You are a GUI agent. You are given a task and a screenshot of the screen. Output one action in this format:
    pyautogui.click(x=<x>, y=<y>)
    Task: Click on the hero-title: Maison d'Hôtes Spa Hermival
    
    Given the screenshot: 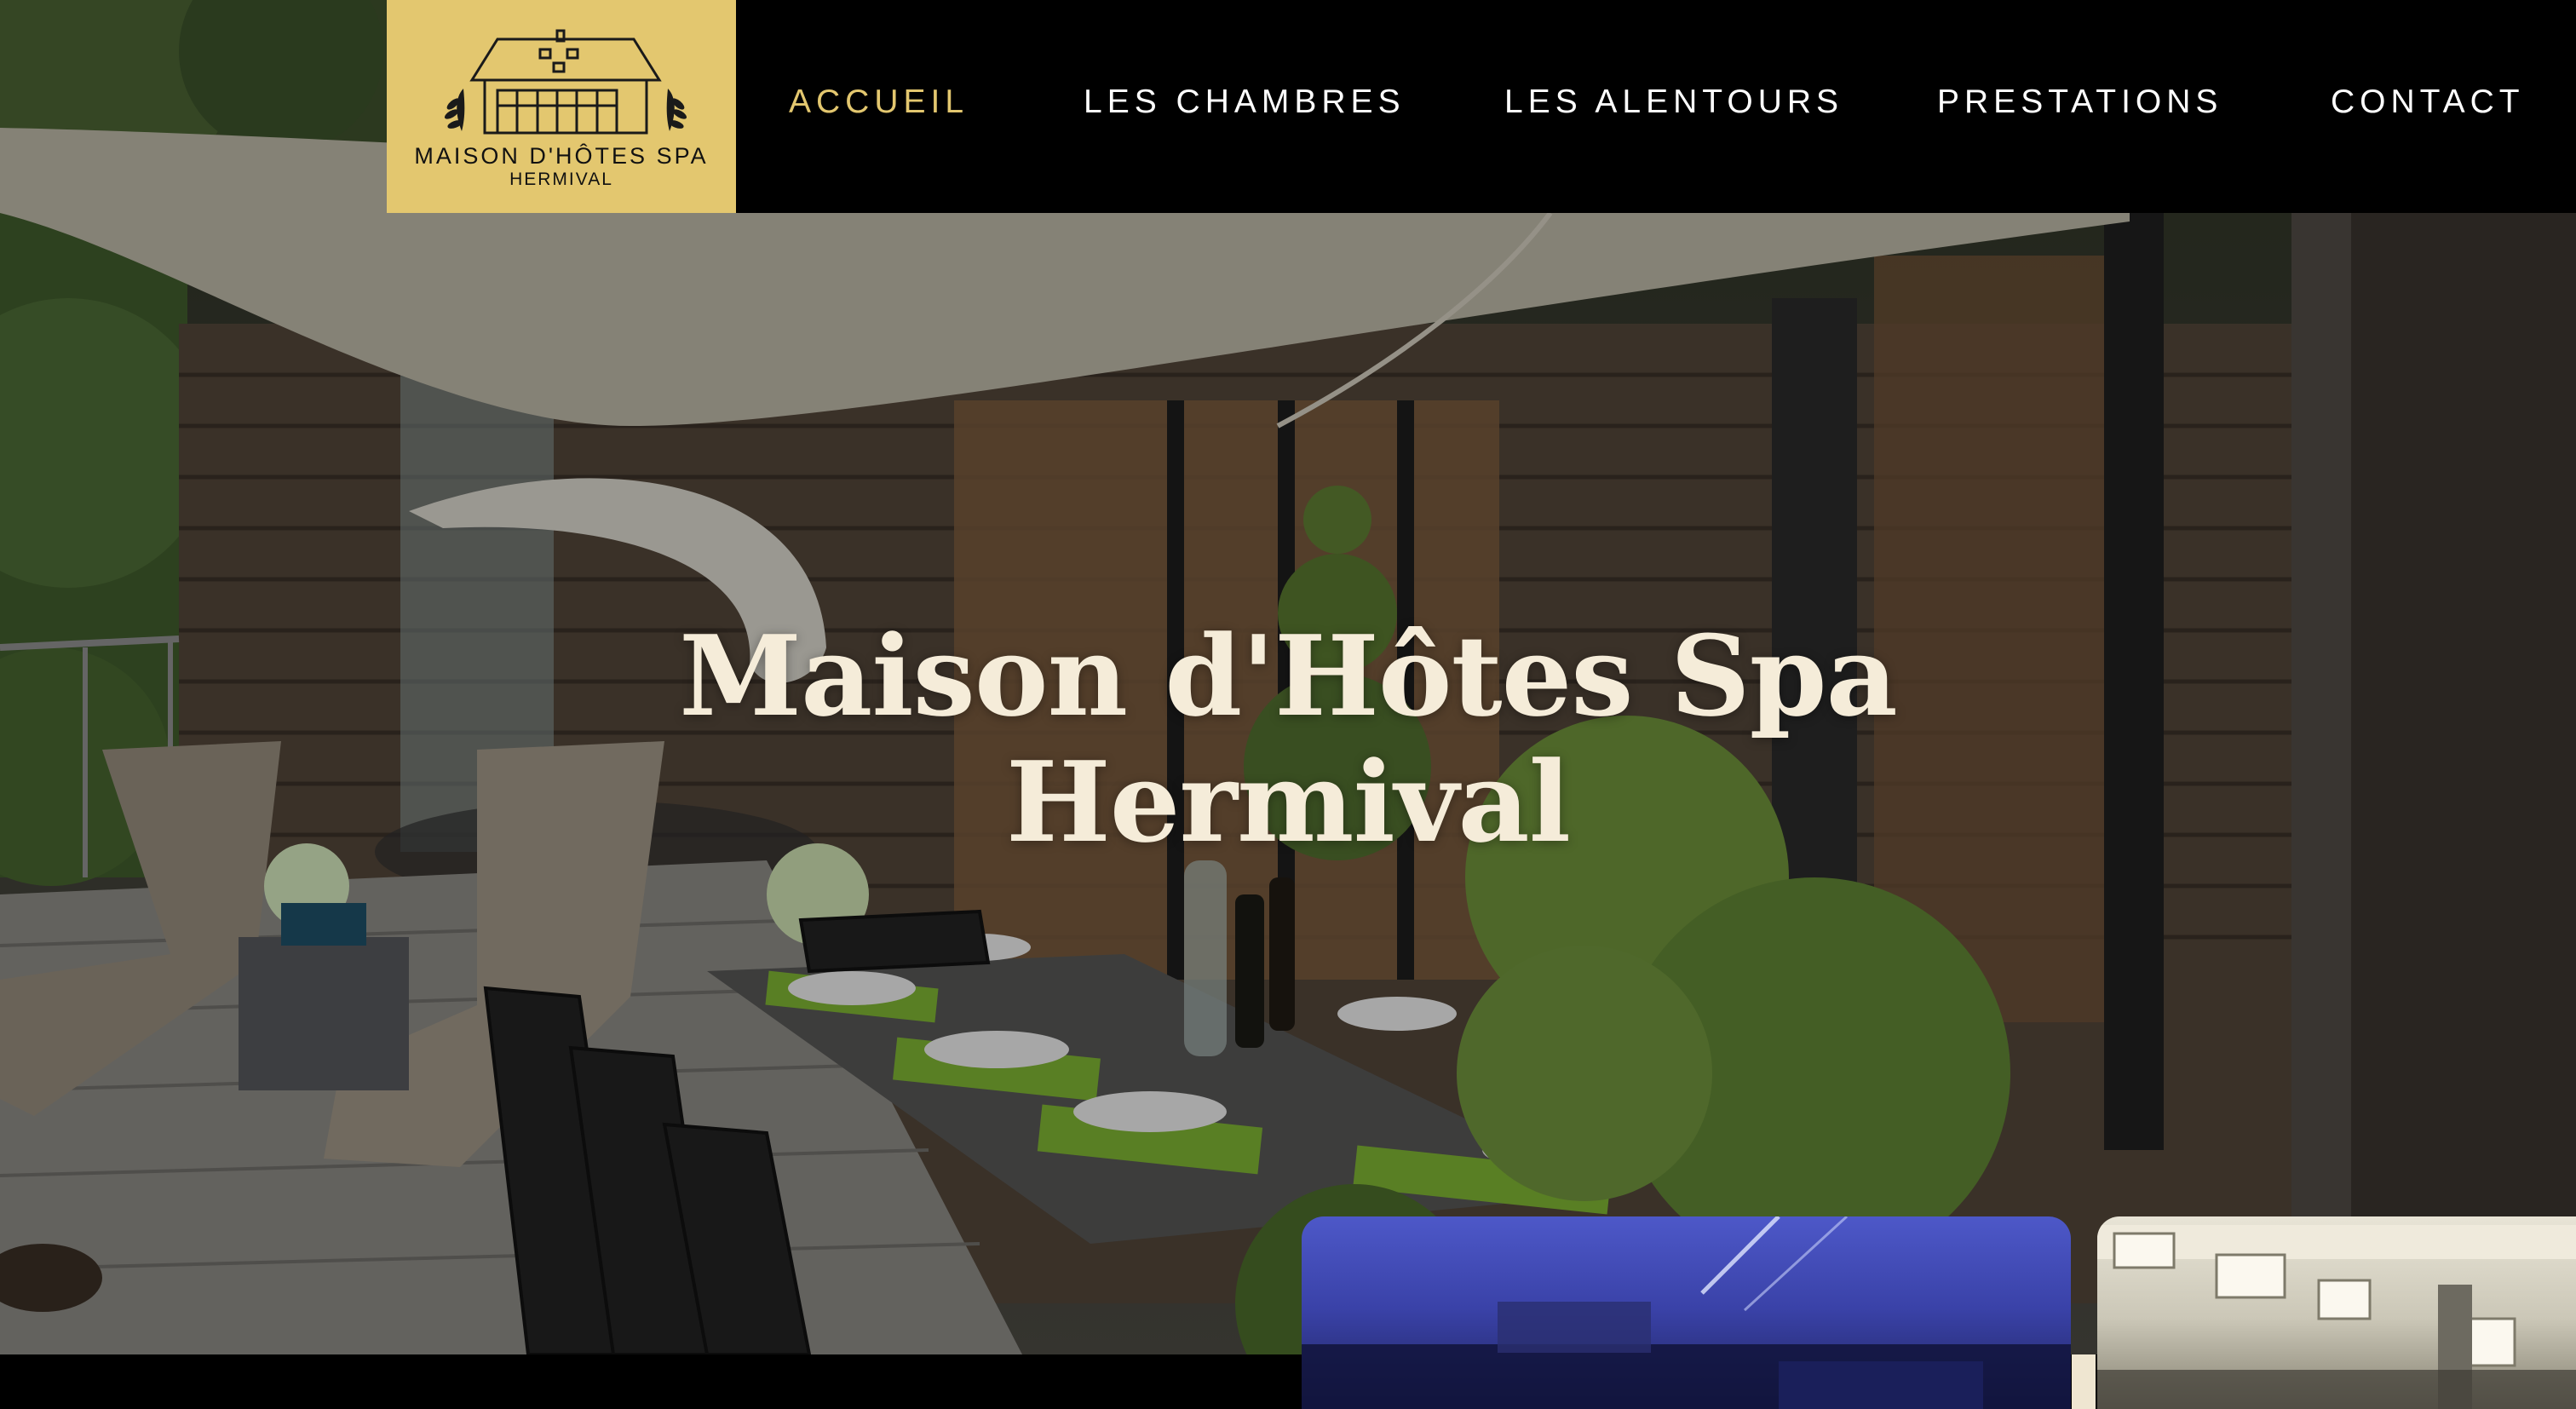 What is the action you would take?
    pyautogui.click(x=1288, y=739)
    